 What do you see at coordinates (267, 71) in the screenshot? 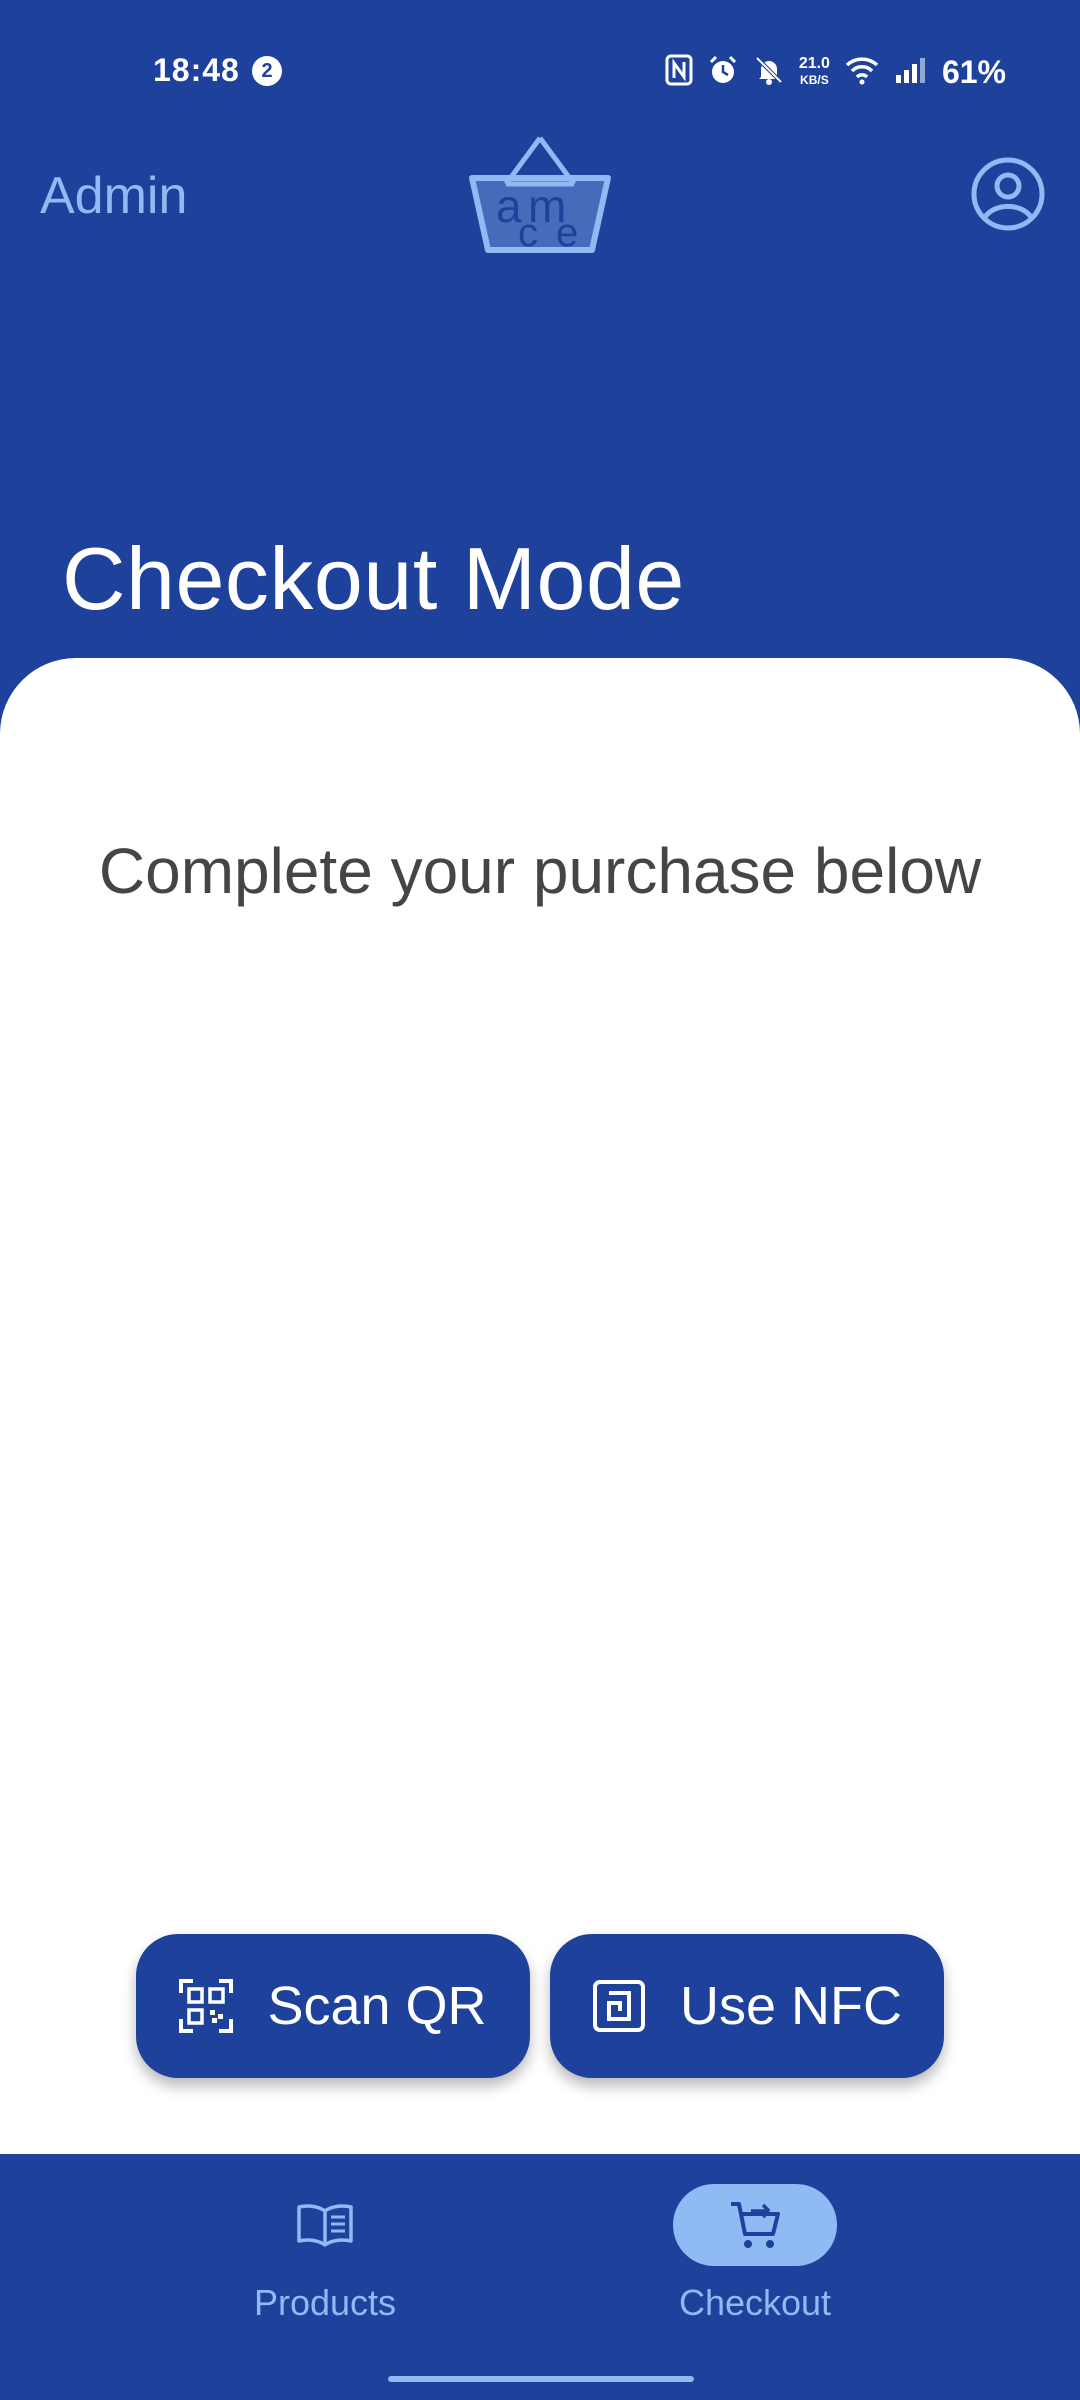
I see `notification-badge: 2` at bounding box center [267, 71].